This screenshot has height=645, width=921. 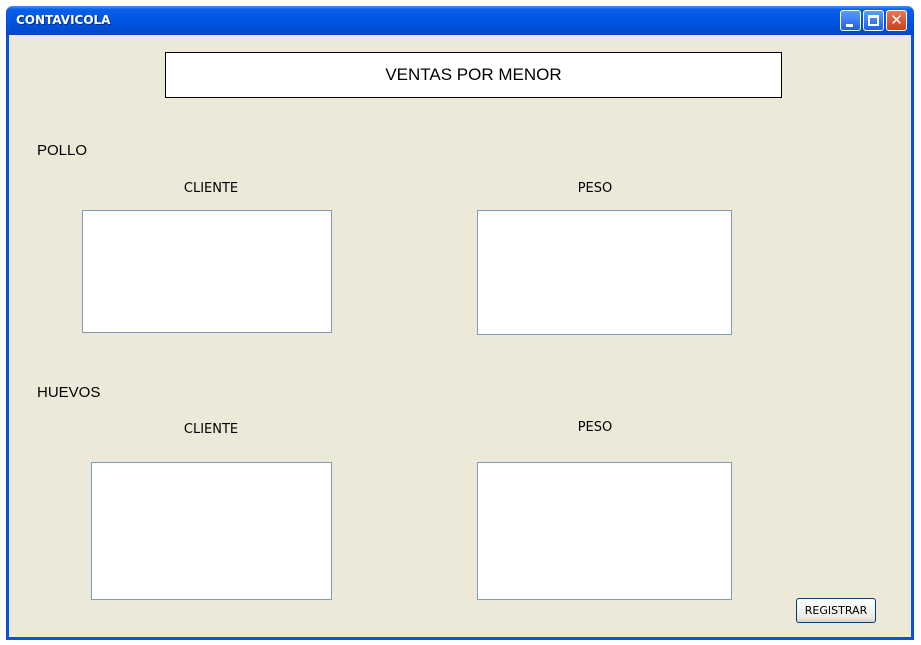 I want to click on minimize-icon, so click(x=849, y=25).